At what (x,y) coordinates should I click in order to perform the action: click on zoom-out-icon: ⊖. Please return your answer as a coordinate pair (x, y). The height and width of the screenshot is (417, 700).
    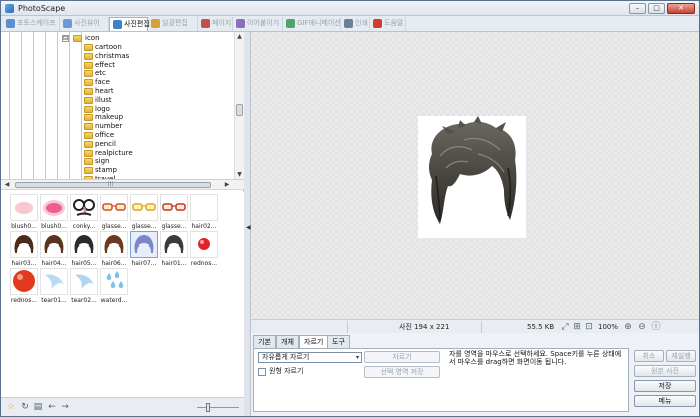
    Looking at the image, I should click on (642, 327).